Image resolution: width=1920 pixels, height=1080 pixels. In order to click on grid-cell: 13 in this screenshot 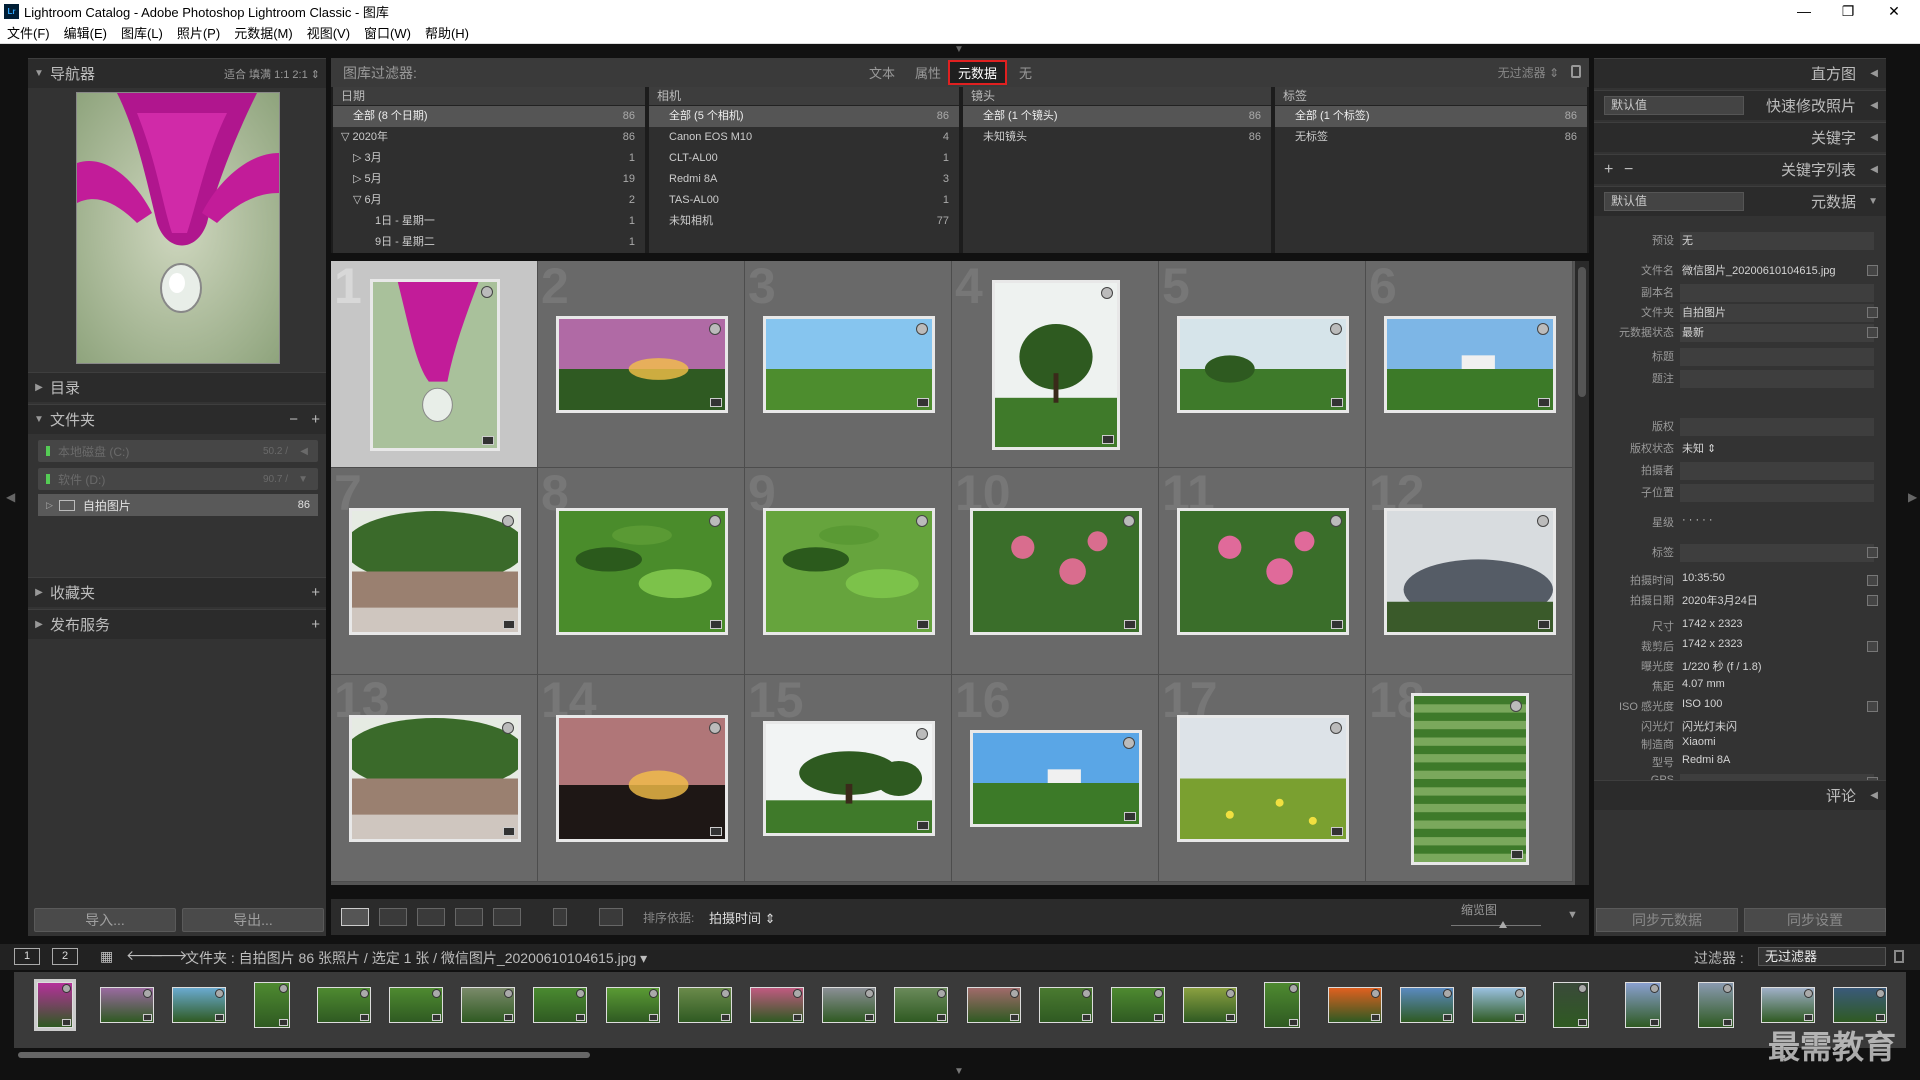, I will do `click(434, 777)`.